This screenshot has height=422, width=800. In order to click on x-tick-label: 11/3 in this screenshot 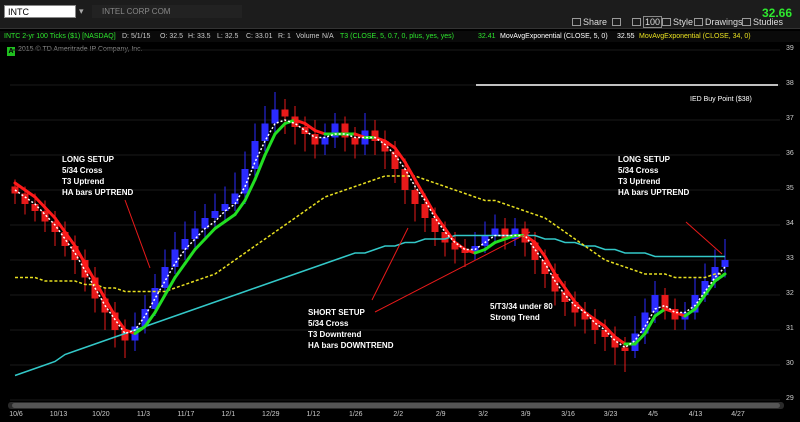, I will do `click(143, 414)`.